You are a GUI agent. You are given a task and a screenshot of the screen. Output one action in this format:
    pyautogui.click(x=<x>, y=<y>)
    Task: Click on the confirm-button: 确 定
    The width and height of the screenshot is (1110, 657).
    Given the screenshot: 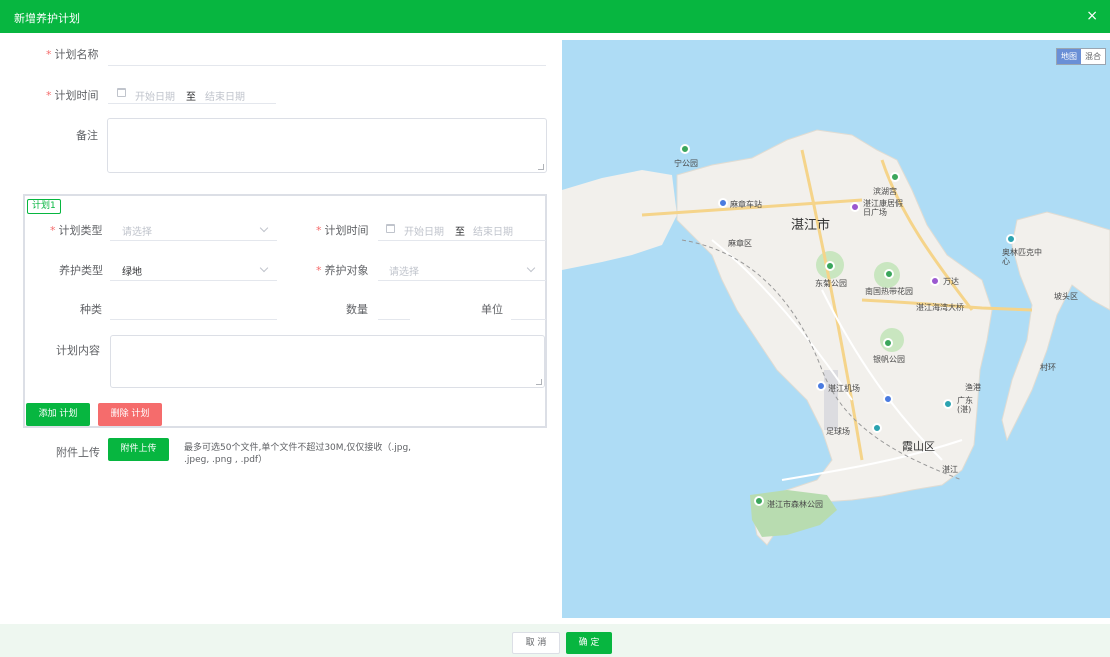 What is the action you would take?
    pyautogui.click(x=589, y=643)
    